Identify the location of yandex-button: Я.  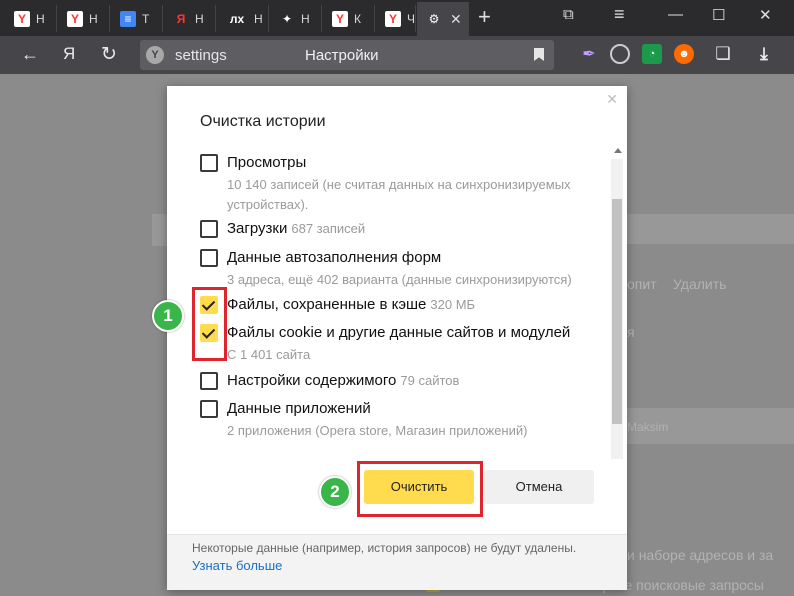
(69, 54).